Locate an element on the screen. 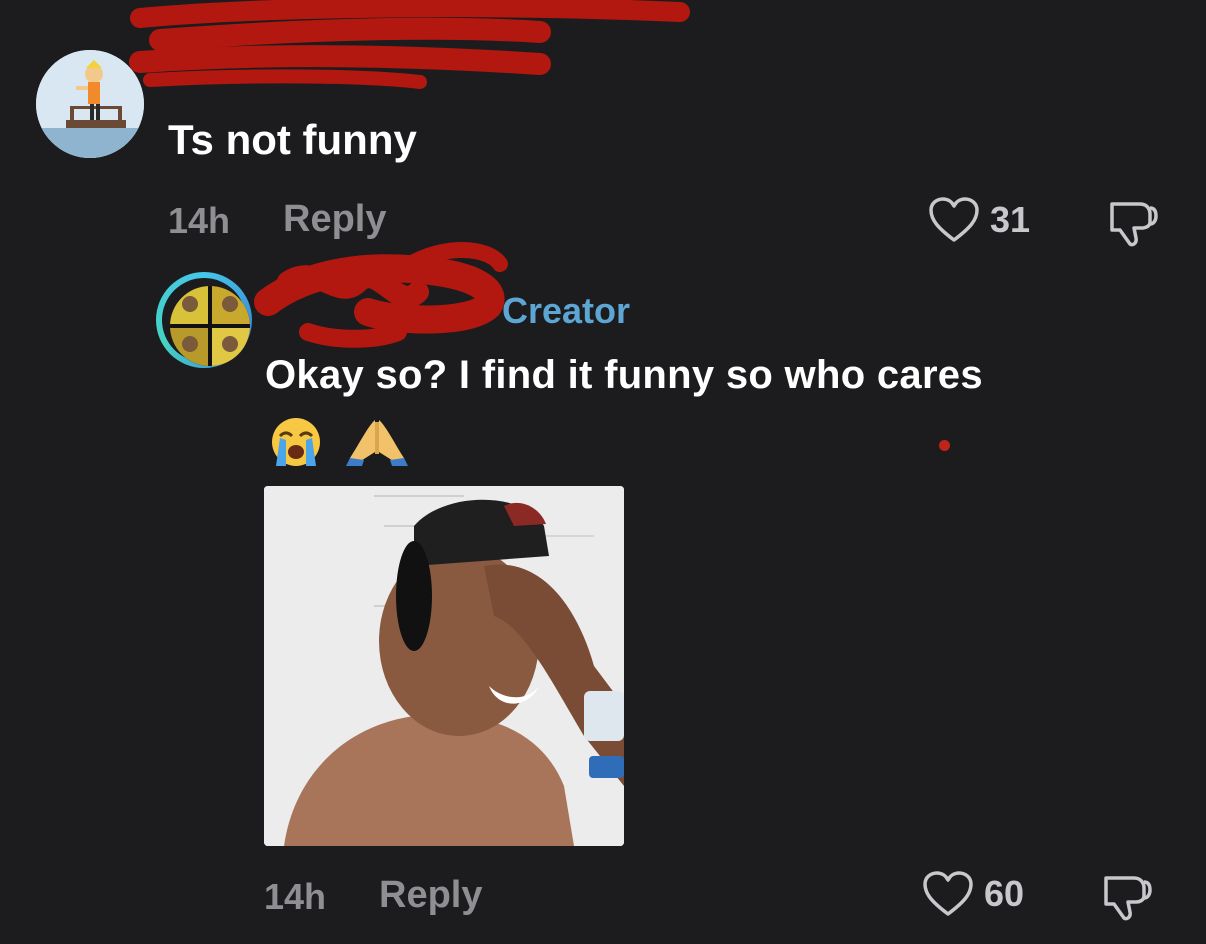  creator-avatar-ring is located at coordinates (204, 320).